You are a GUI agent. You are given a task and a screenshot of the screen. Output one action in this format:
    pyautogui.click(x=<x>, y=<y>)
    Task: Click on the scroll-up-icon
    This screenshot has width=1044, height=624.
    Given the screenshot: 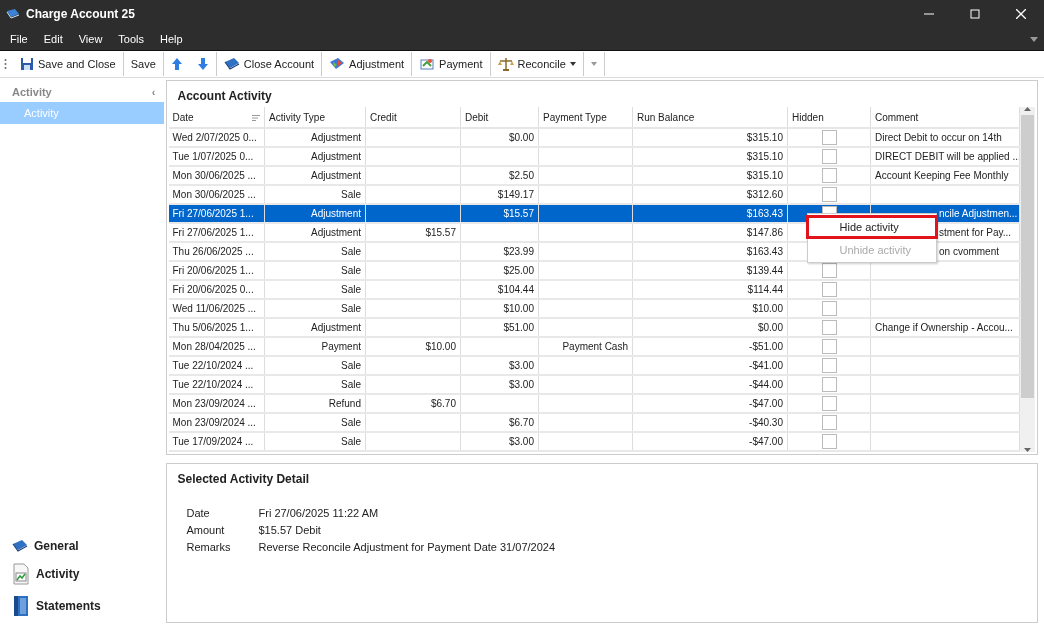 What is the action you would take?
    pyautogui.click(x=1027, y=109)
    